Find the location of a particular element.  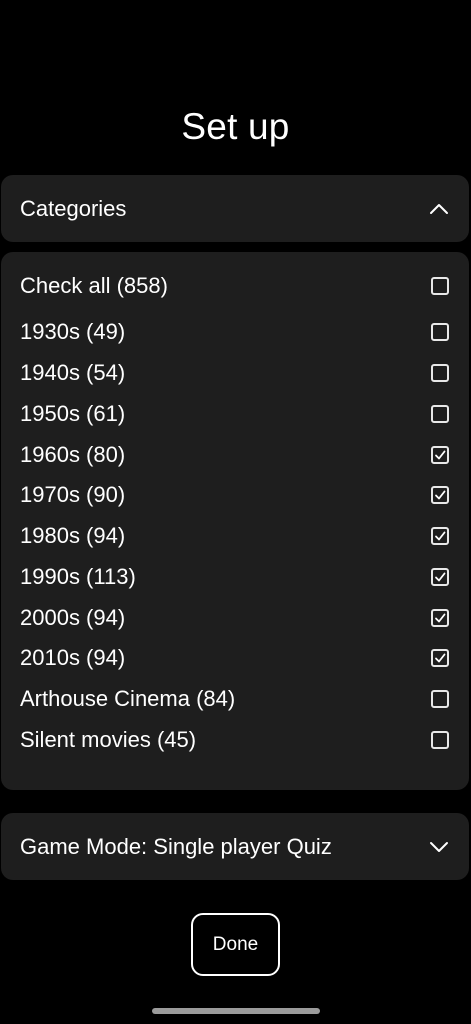

categories-label: Categories is located at coordinates (73, 208).